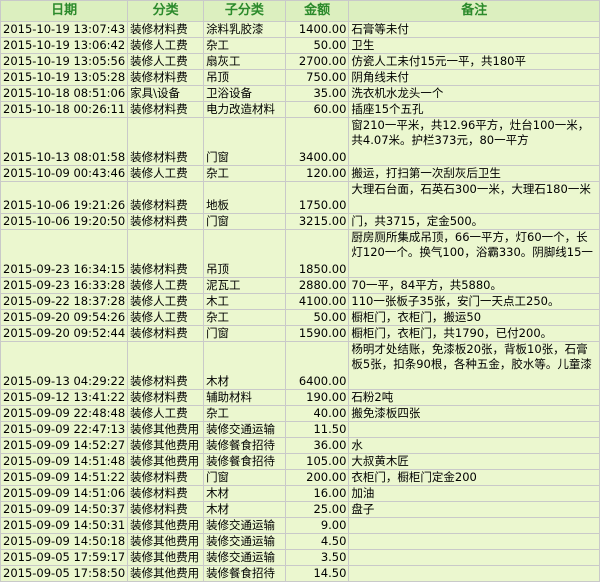 This screenshot has height=582, width=600. What do you see at coordinates (474, 333) in the screenshot?
I see `cell-note: 橱柜门，衣柜门，共1790，已付200。` at bounding box center [474, 333].